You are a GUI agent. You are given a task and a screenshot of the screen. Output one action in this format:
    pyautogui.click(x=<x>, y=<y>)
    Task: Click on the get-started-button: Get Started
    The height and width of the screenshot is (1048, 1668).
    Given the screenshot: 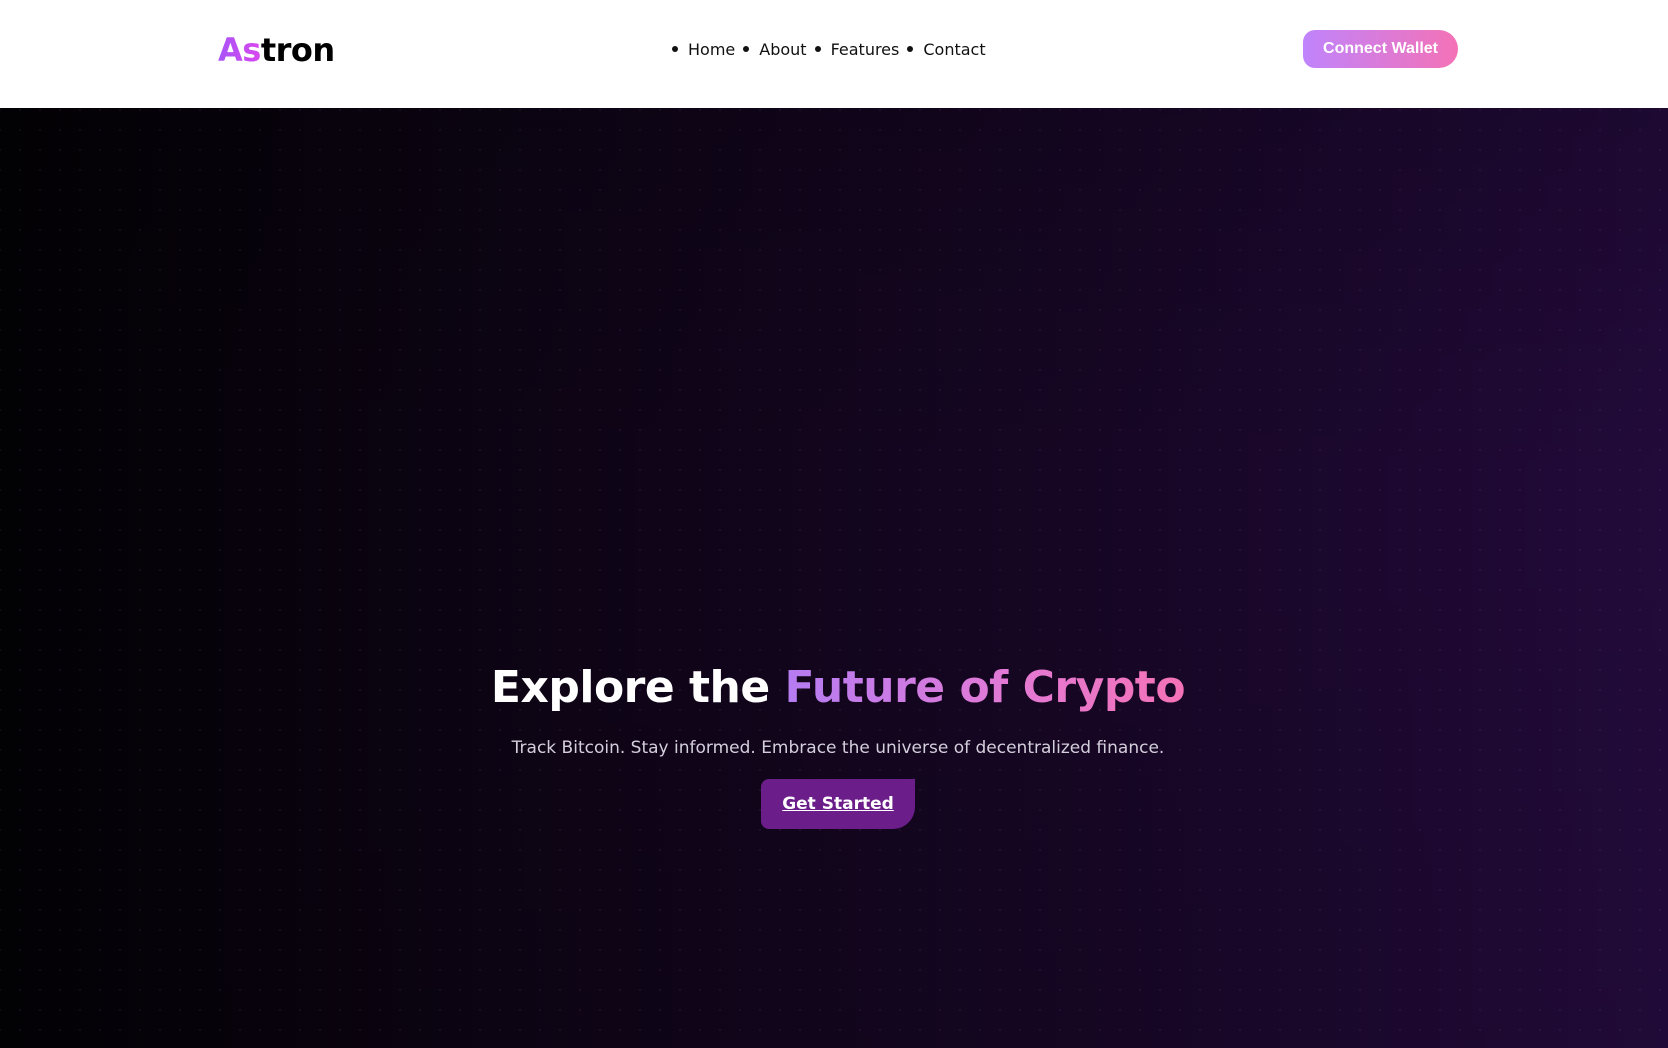 What is the action you would take?
    pyautogui.click(x=838, y=804)
    